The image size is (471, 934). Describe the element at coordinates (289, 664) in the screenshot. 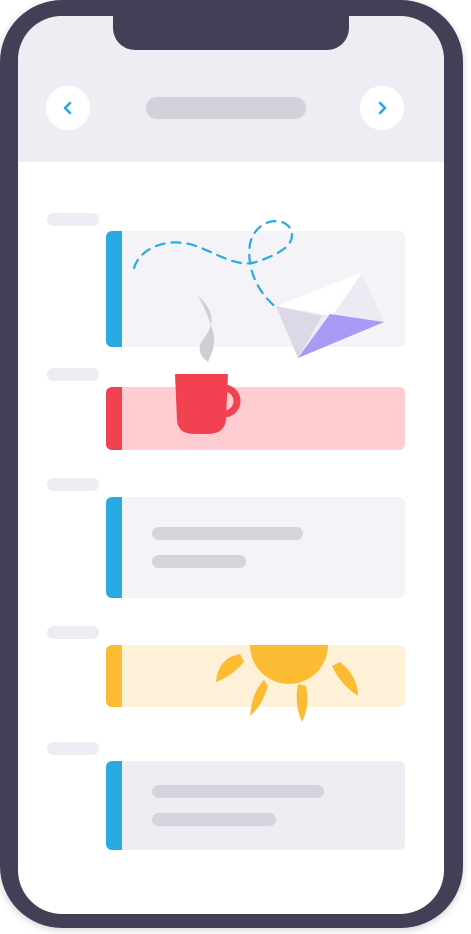

I see `sun-icon` at that location.